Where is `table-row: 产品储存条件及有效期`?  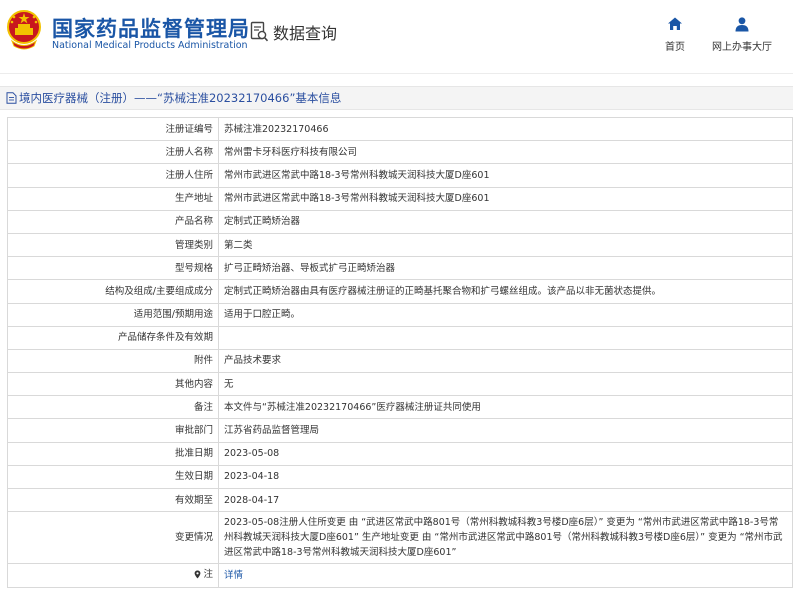
table-row: 产品储存条件及有效期 is located at coordinates (400, 337).